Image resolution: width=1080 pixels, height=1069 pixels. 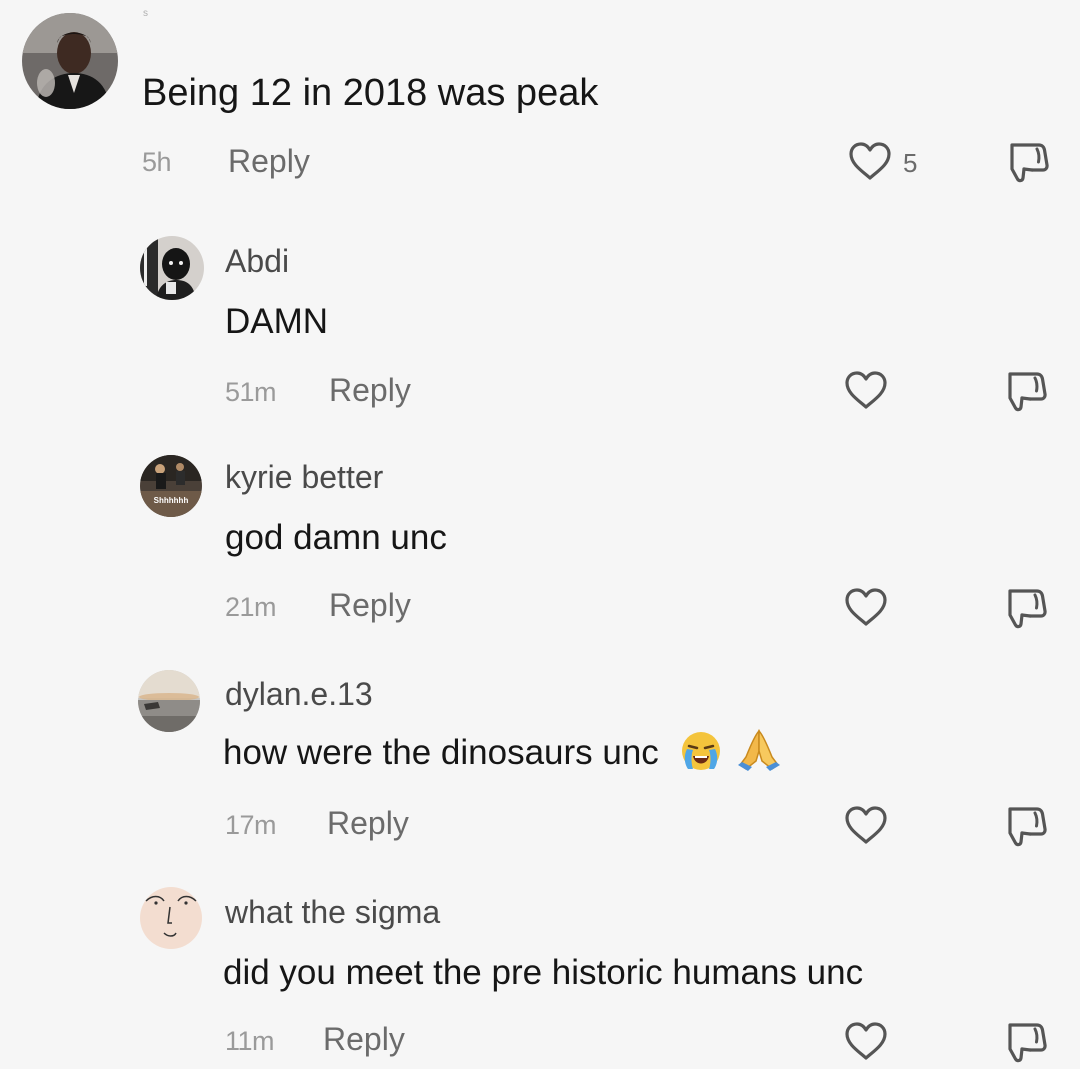 What do you see at coordinates (332, 912) in the screenshot?
I see `reply-username: what the sigma` at bounding box center [332, 912].